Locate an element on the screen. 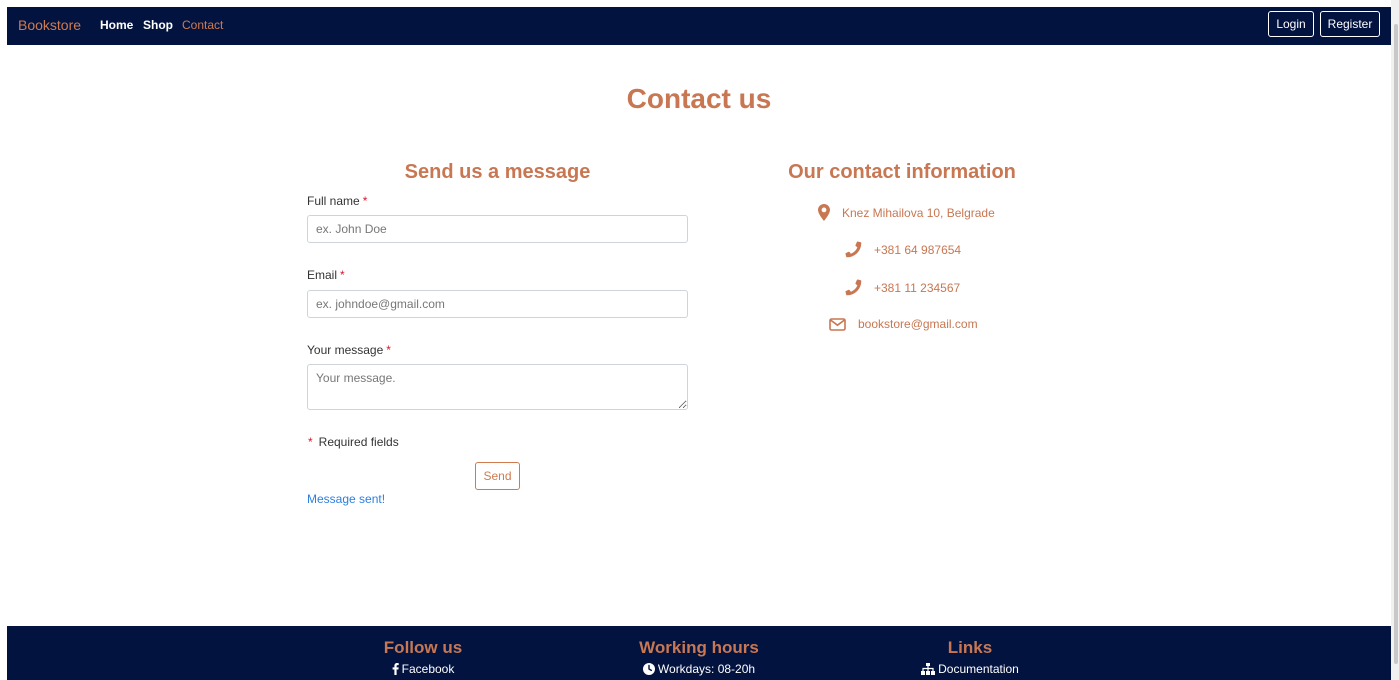 The image size is (1399, 680). nav-shop: Shop is located at coordinates (158, 25).